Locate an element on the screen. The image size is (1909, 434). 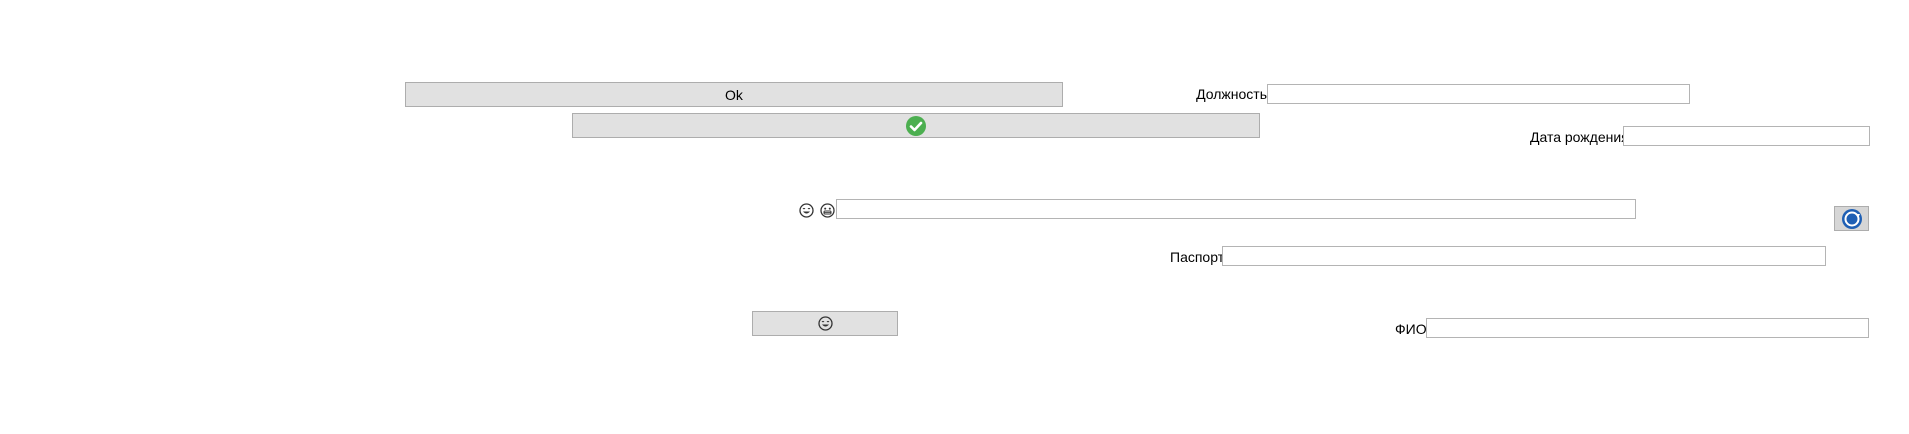
check-circle-icon is located at coordinates (916, 126).